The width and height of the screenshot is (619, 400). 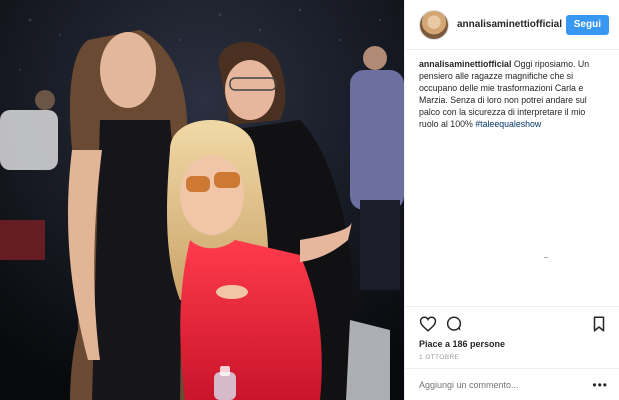 I want to click on caption-username: annalisaminettiofficial, so click(x=465, y=64).